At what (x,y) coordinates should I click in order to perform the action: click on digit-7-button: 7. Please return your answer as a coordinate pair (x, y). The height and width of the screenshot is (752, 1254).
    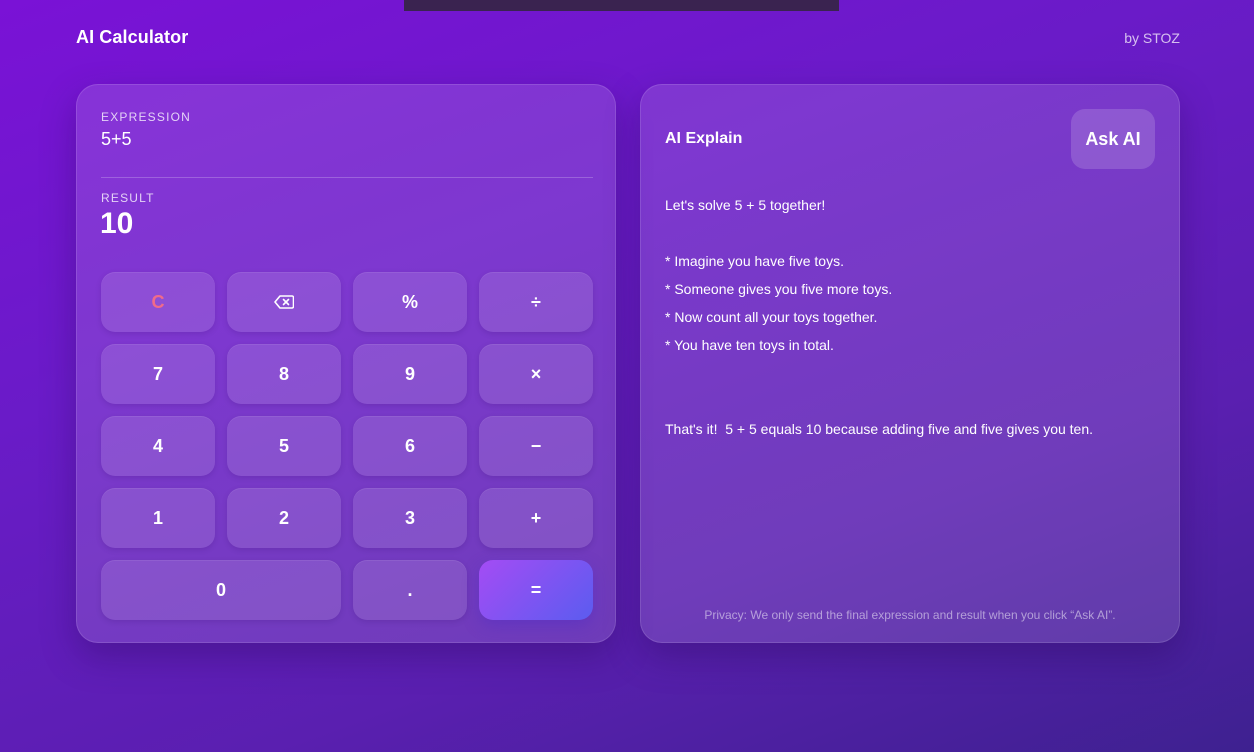
    Looking at the image, I should click on (158, 374).